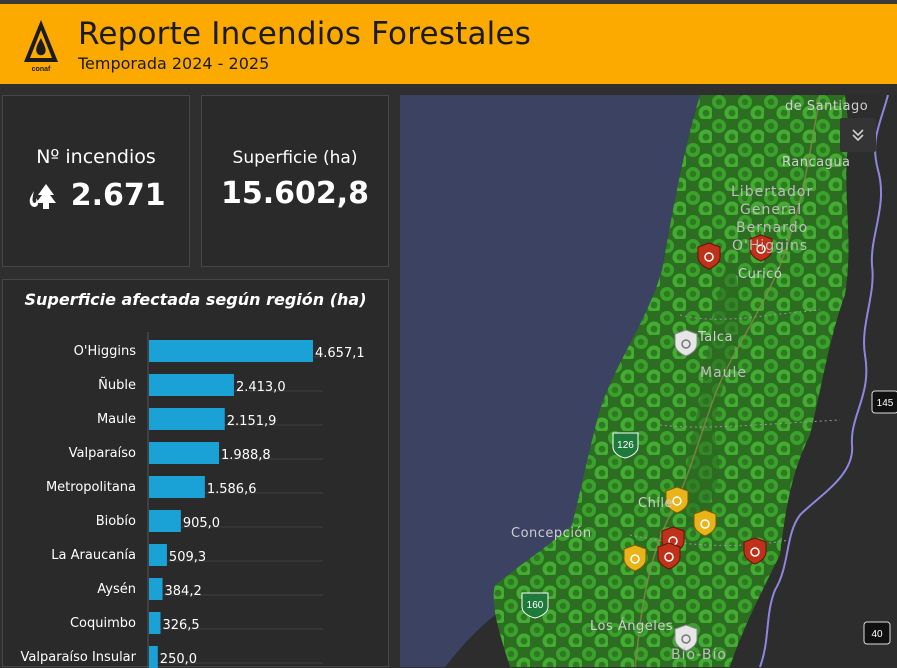  I want to click on route-shield-145-label: 145, so click(885, 403).